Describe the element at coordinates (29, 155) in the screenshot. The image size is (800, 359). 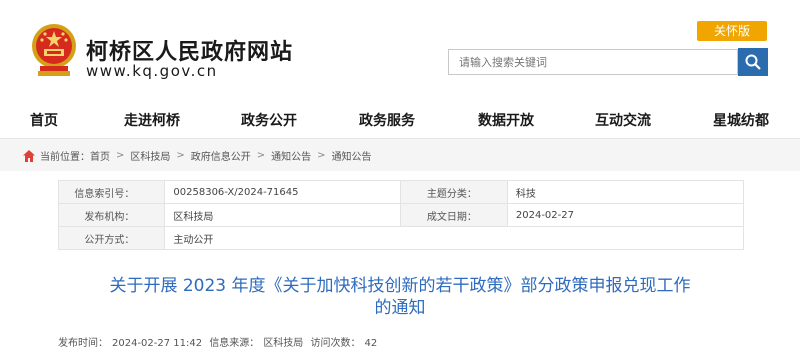
I see `home-icon` at that location.